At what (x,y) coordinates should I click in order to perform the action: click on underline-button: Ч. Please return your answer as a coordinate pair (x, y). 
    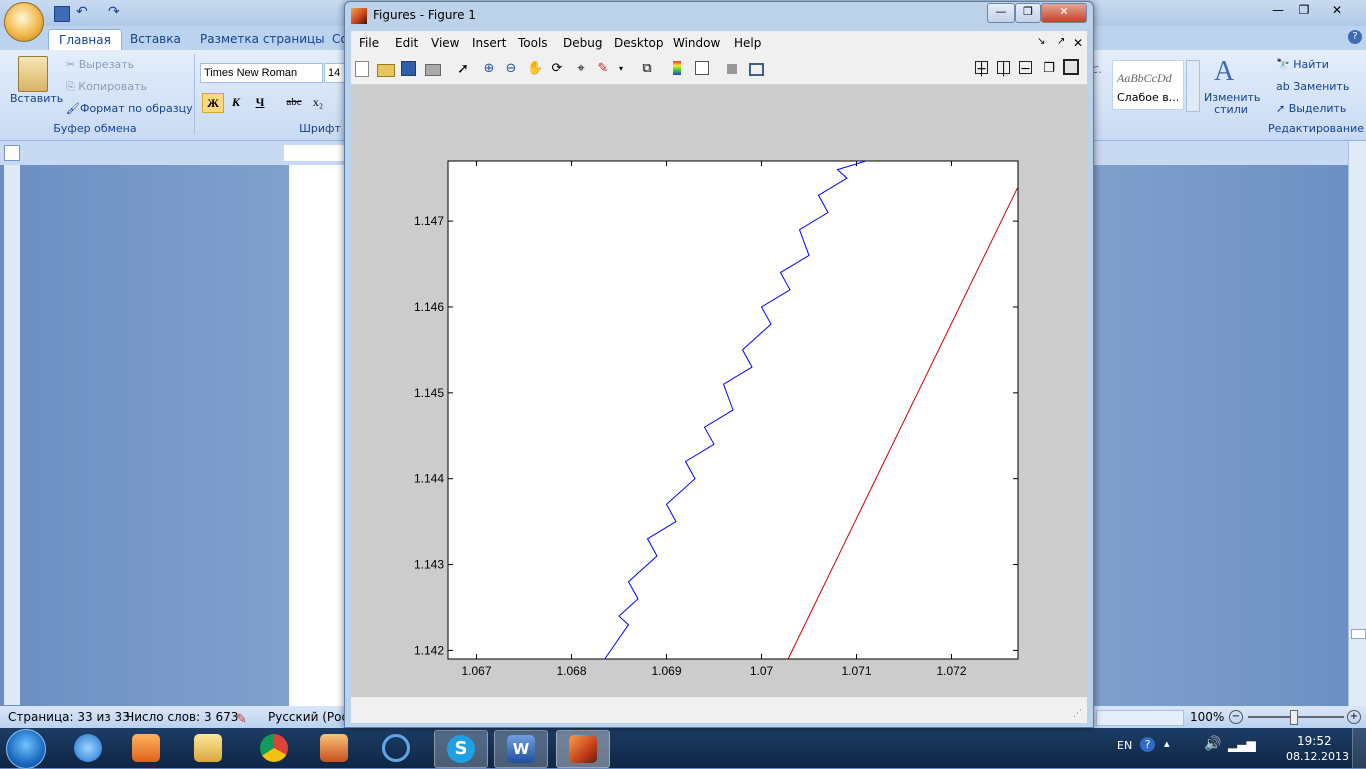
    Looking at the image, I should click on (260, 102).